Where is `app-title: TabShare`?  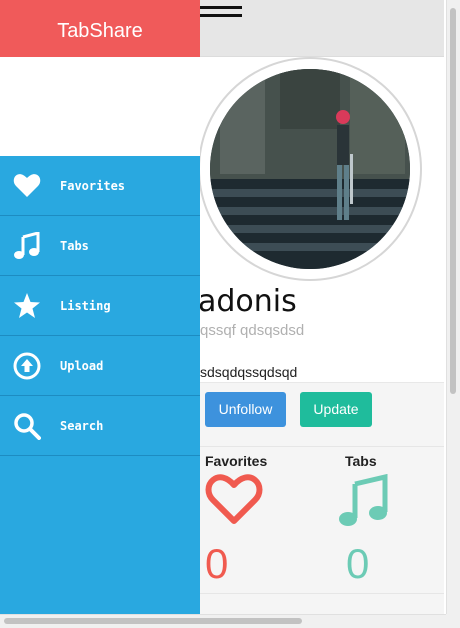
app-title: TabShare is located at coordinates (100, 28).